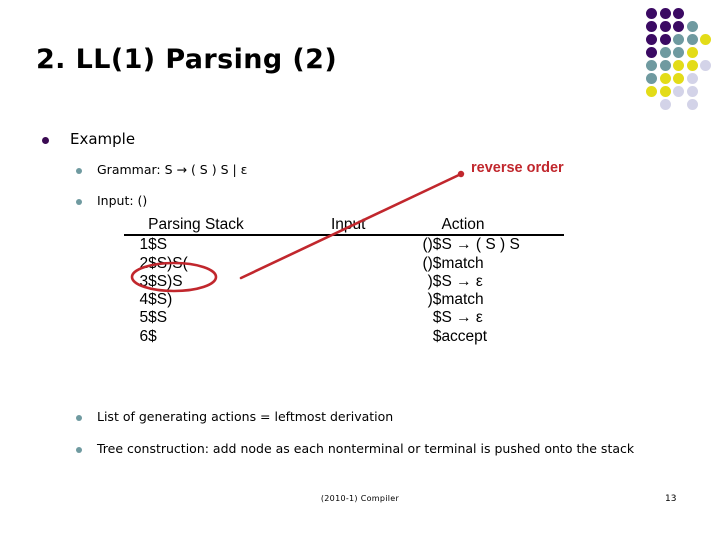  I want to click on table-row: 6 $ $ accept, so click(344, 337).